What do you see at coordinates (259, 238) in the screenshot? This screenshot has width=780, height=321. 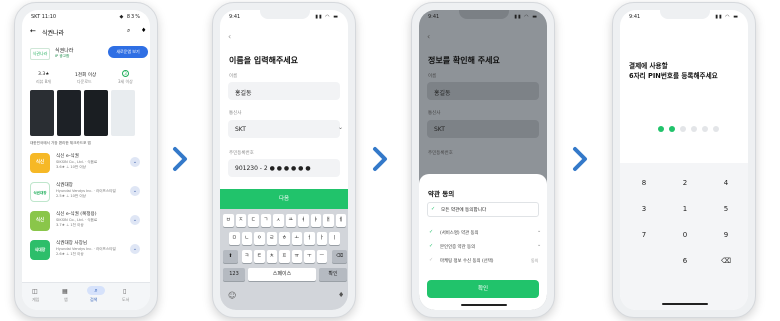 I see `key: ㅇ` at bounding box center [259, 238].